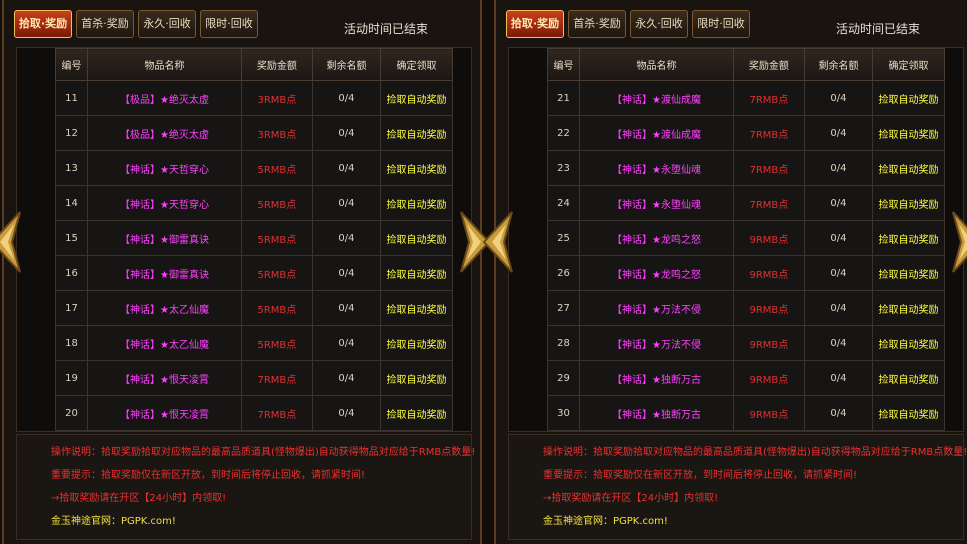 The width and height of the screenshot is (967, 544). I want to click on table-row: 30 【神话】★独断万古 9RMB点 0/4 捡取自动奖励, so click(745, 413).